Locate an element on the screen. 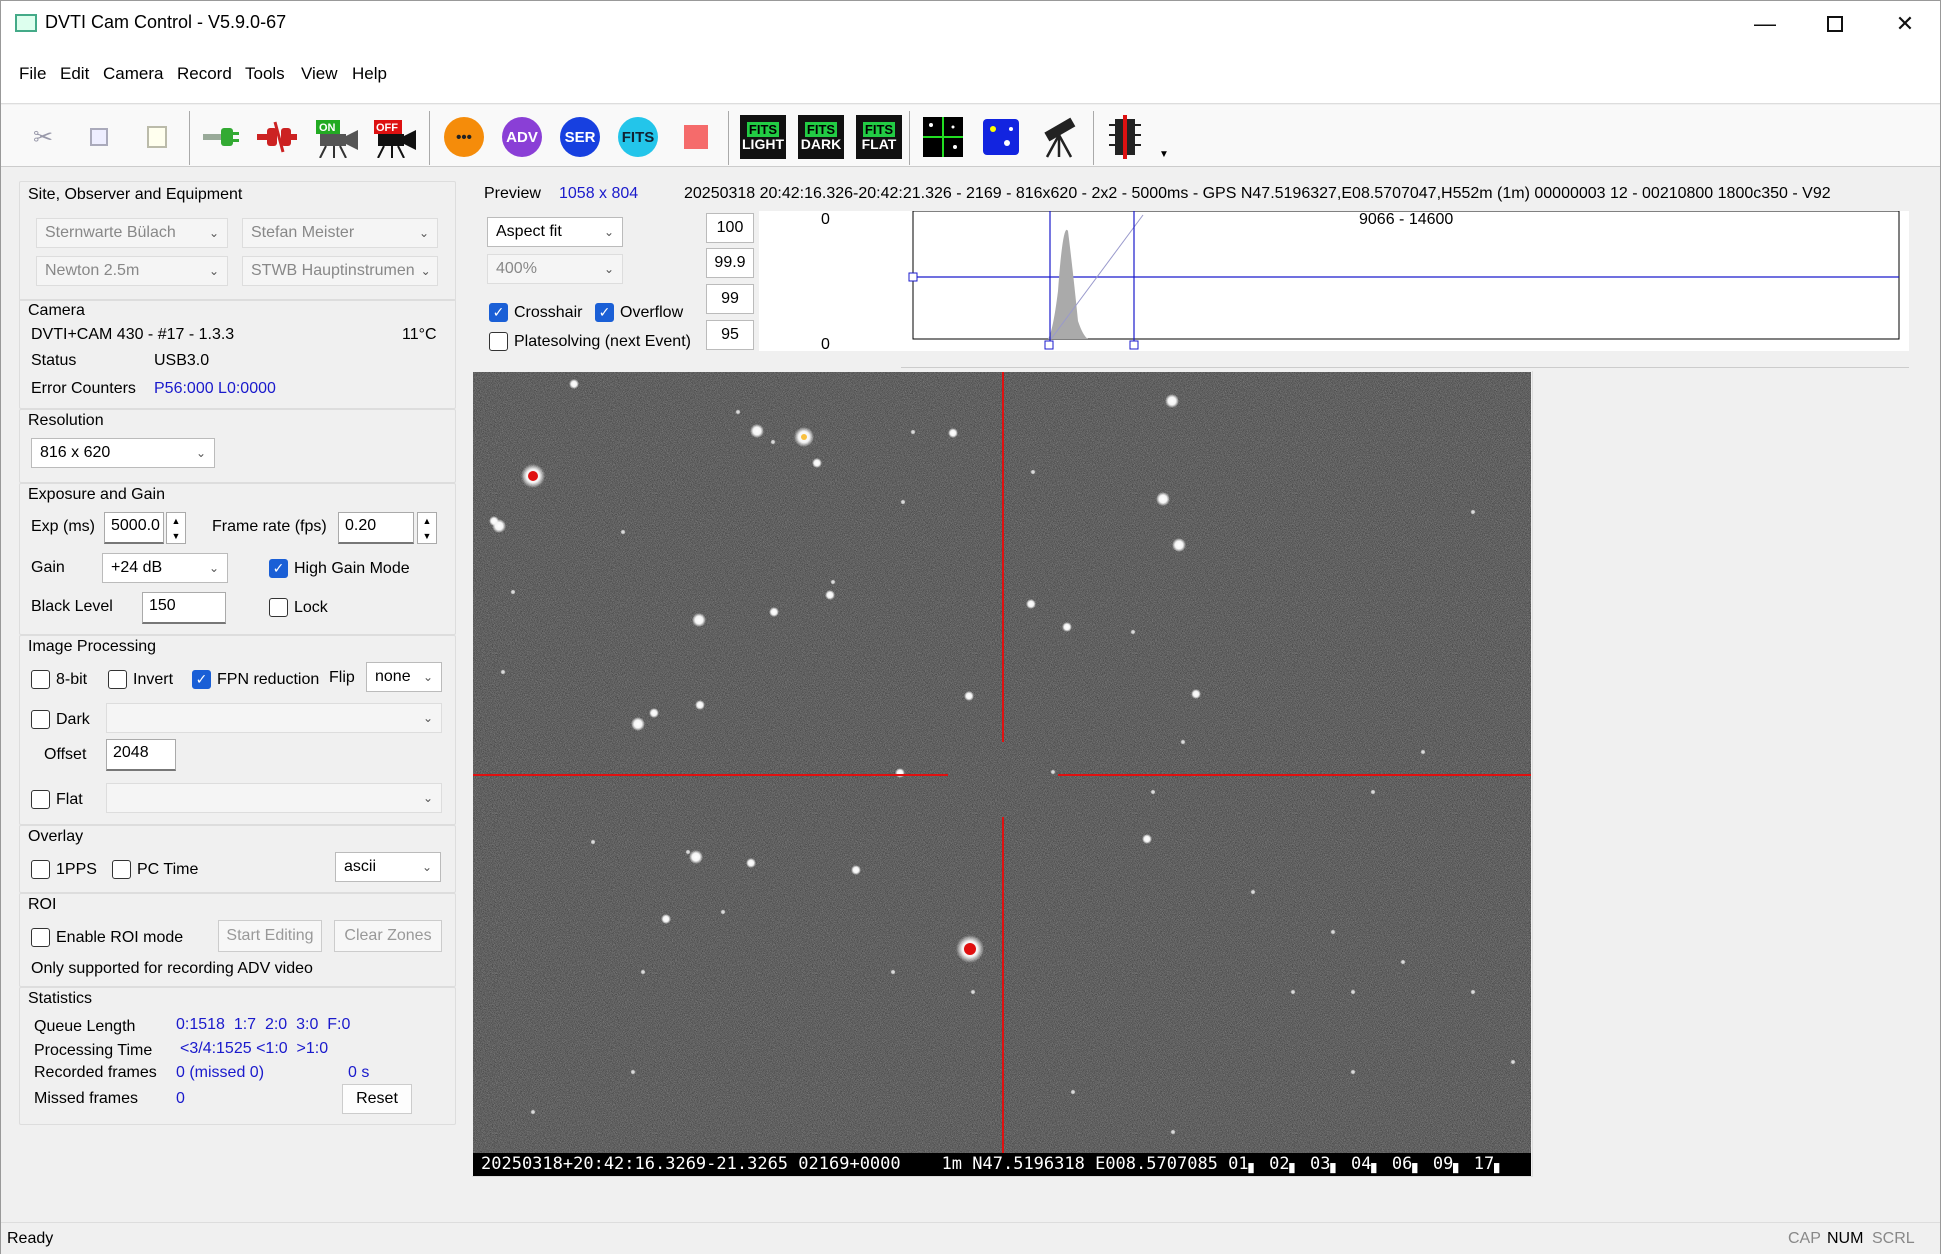  zoom-select: 400% ⌄ is located at coordinates (555, 269).